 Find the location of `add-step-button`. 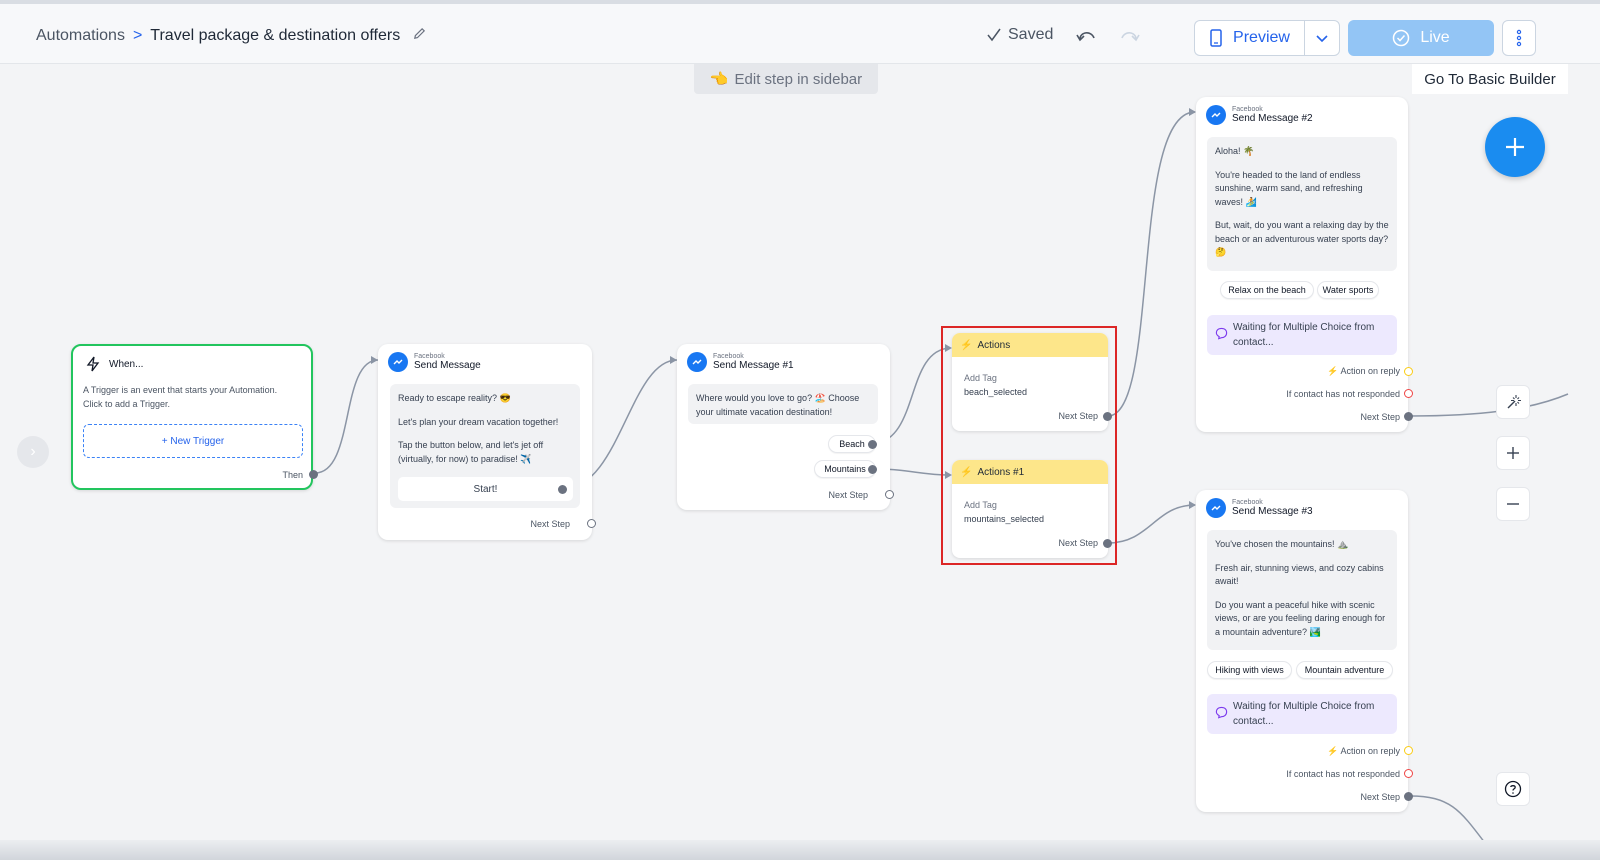

add-step-button is located at coordinates (1515, 147).